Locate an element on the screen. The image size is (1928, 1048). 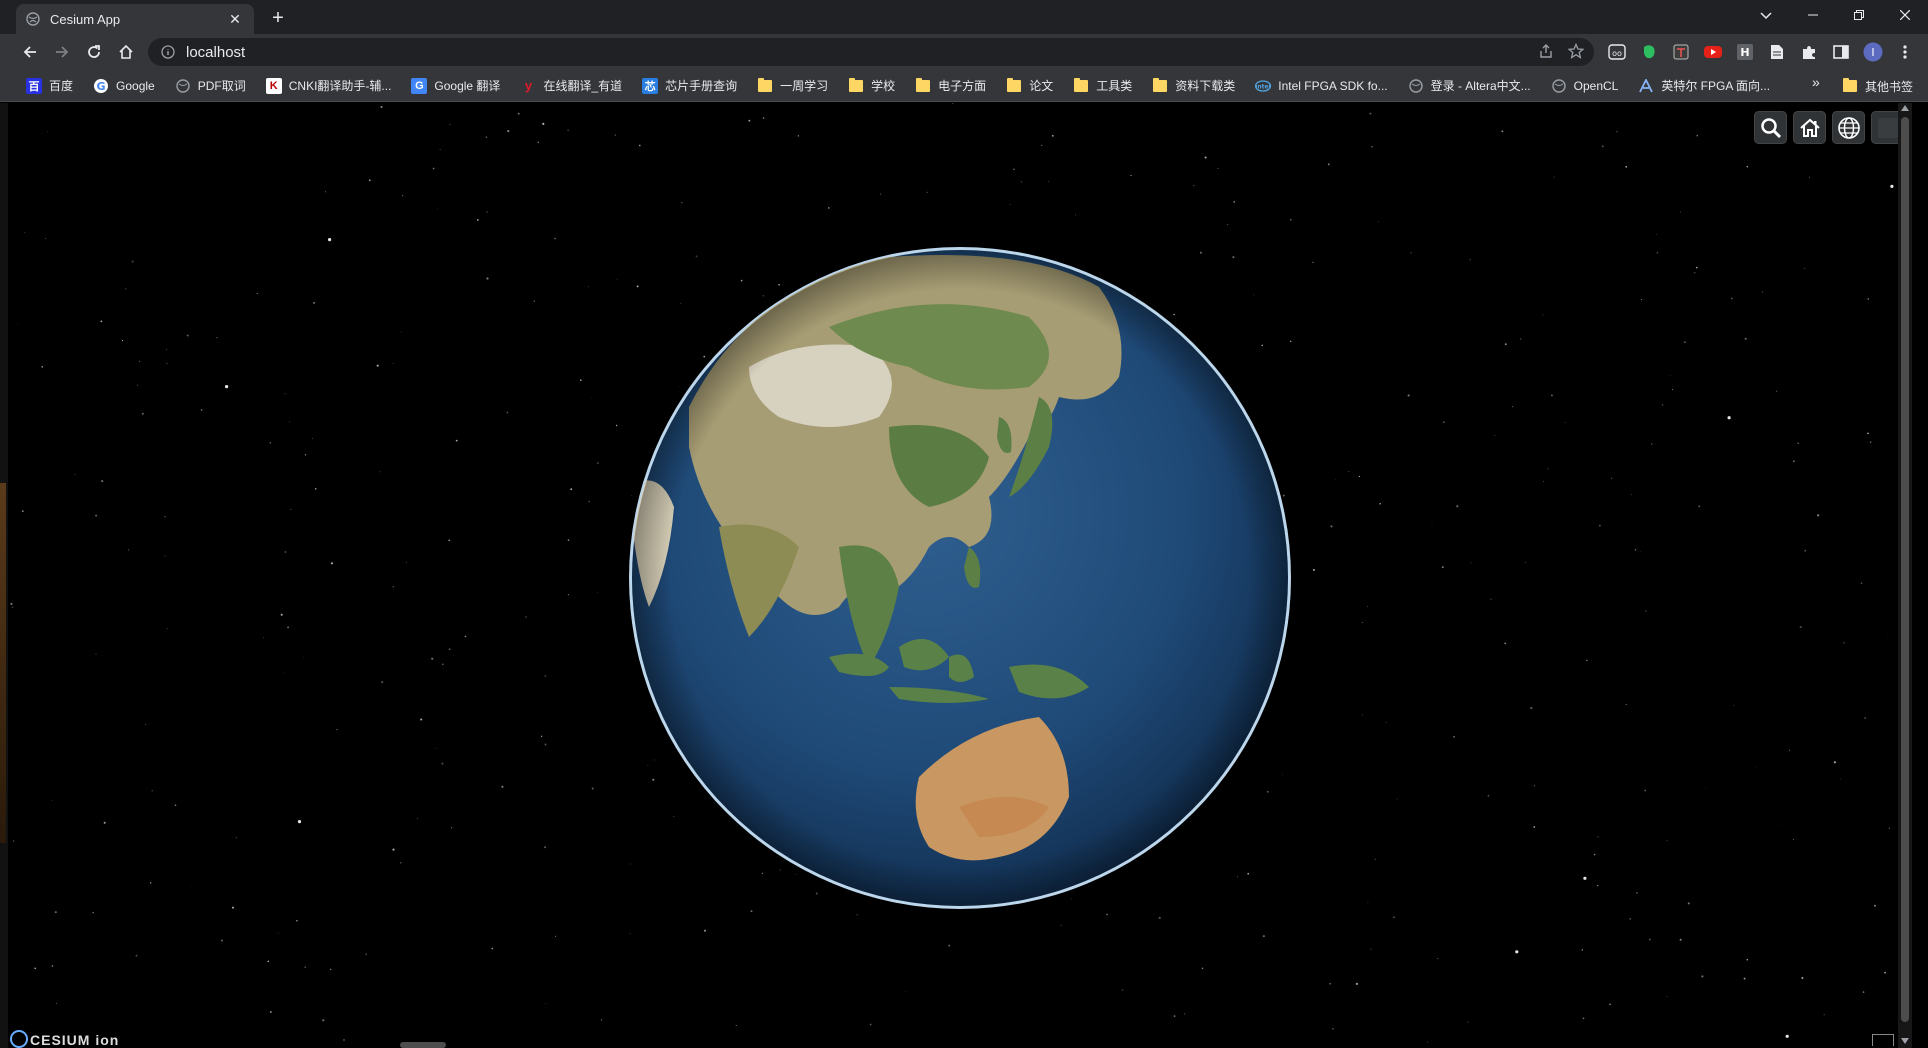
bookmark-label: 学校 is located at coordinates (883, 86).